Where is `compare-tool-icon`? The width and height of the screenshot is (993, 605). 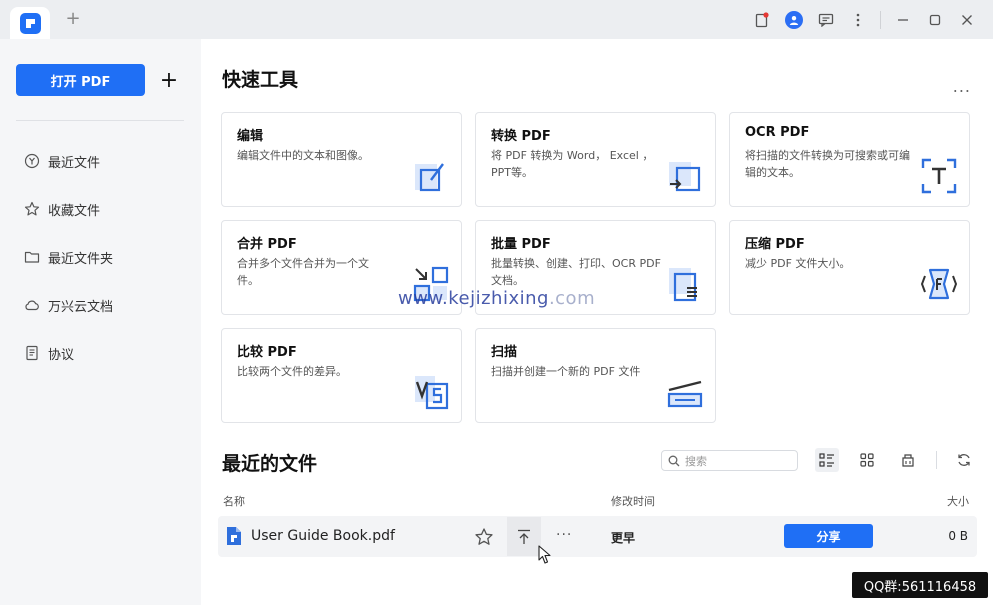 compare-tool-icon is located at coordinates (432, 393).